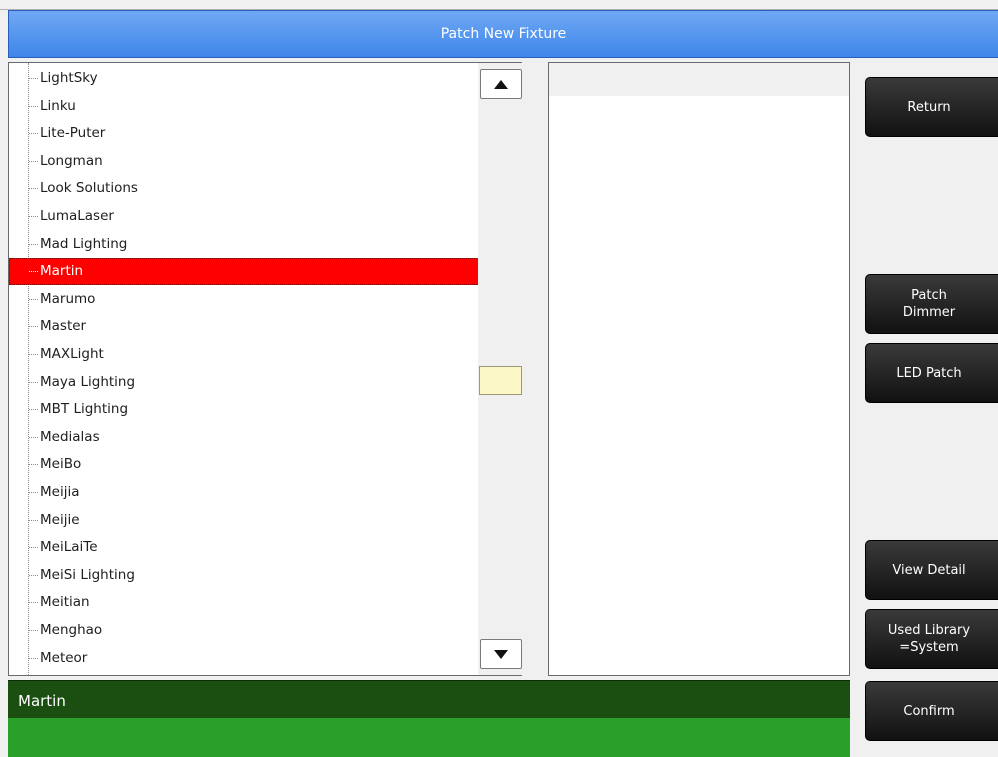 This screenshot has width=998, height=757. I want to click on tree-item-mad-lighting: Mad Lighting, so click(243, 244).